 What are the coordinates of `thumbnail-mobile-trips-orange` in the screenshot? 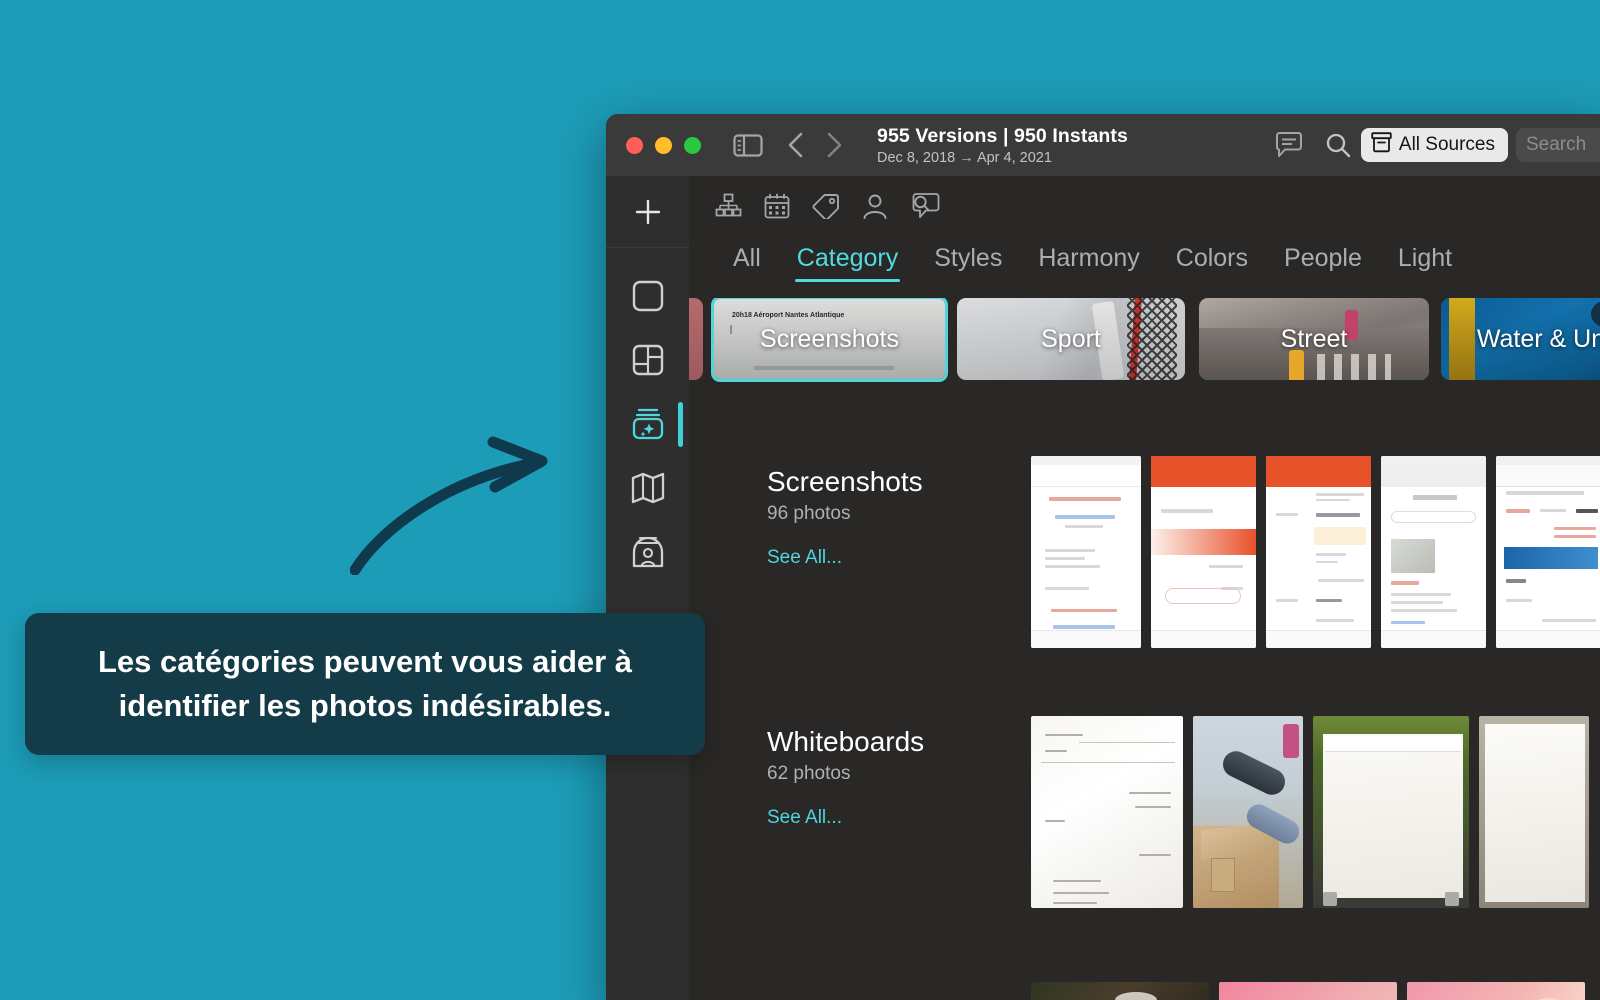 It's located at (1203, 552).